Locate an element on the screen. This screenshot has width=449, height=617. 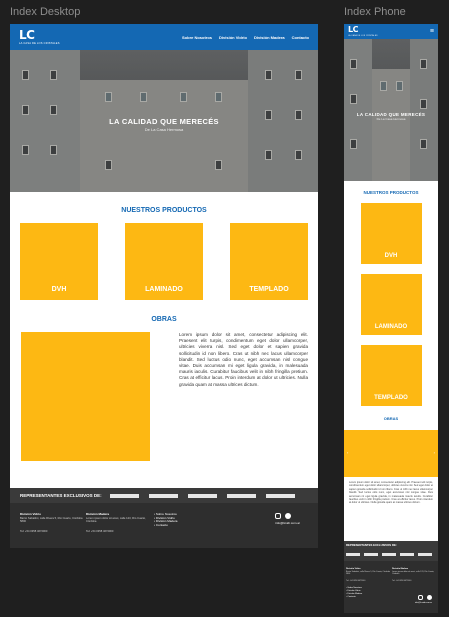
product-card-label: DVH is located at coordinates (391, 256).